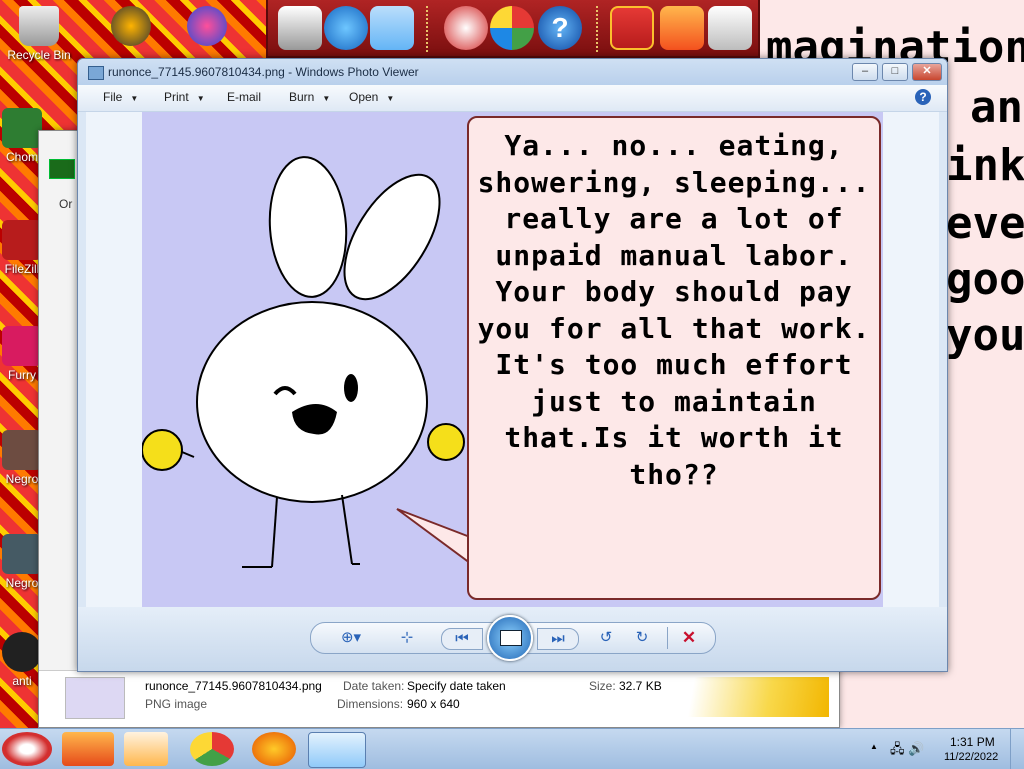 The image size is (1024, 769). Describe the element at coordinates (96, 73) in the screenshot. I see `photo-viewer-icon` at that location.